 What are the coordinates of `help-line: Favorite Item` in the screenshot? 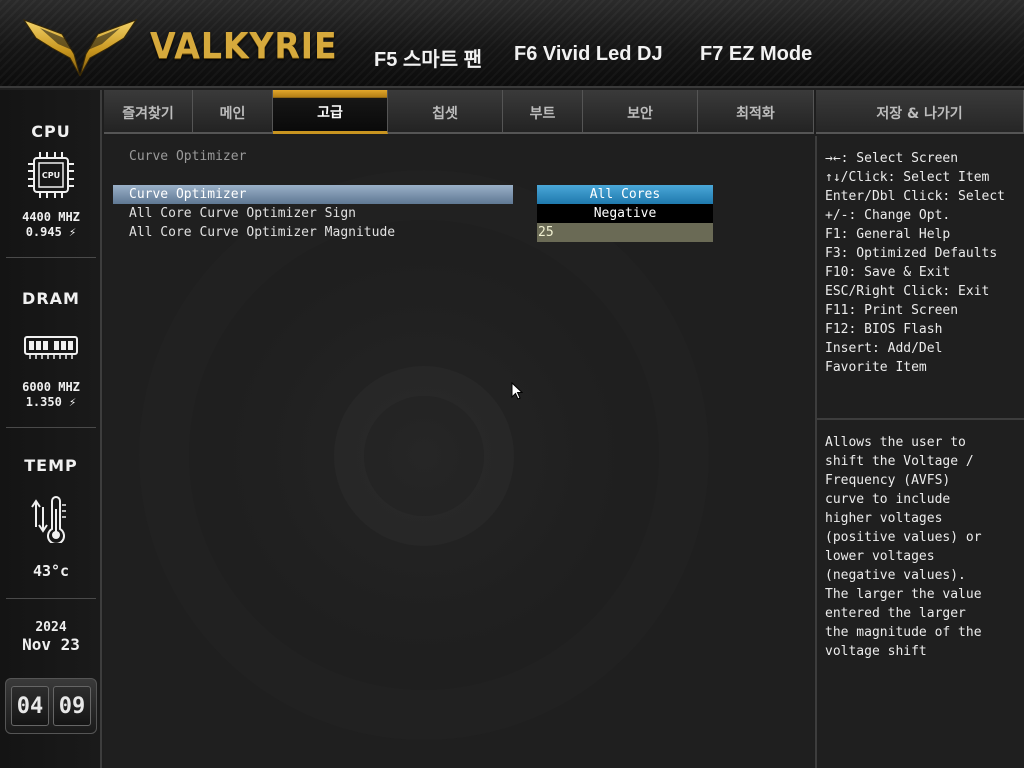 It's located at (876, 367).